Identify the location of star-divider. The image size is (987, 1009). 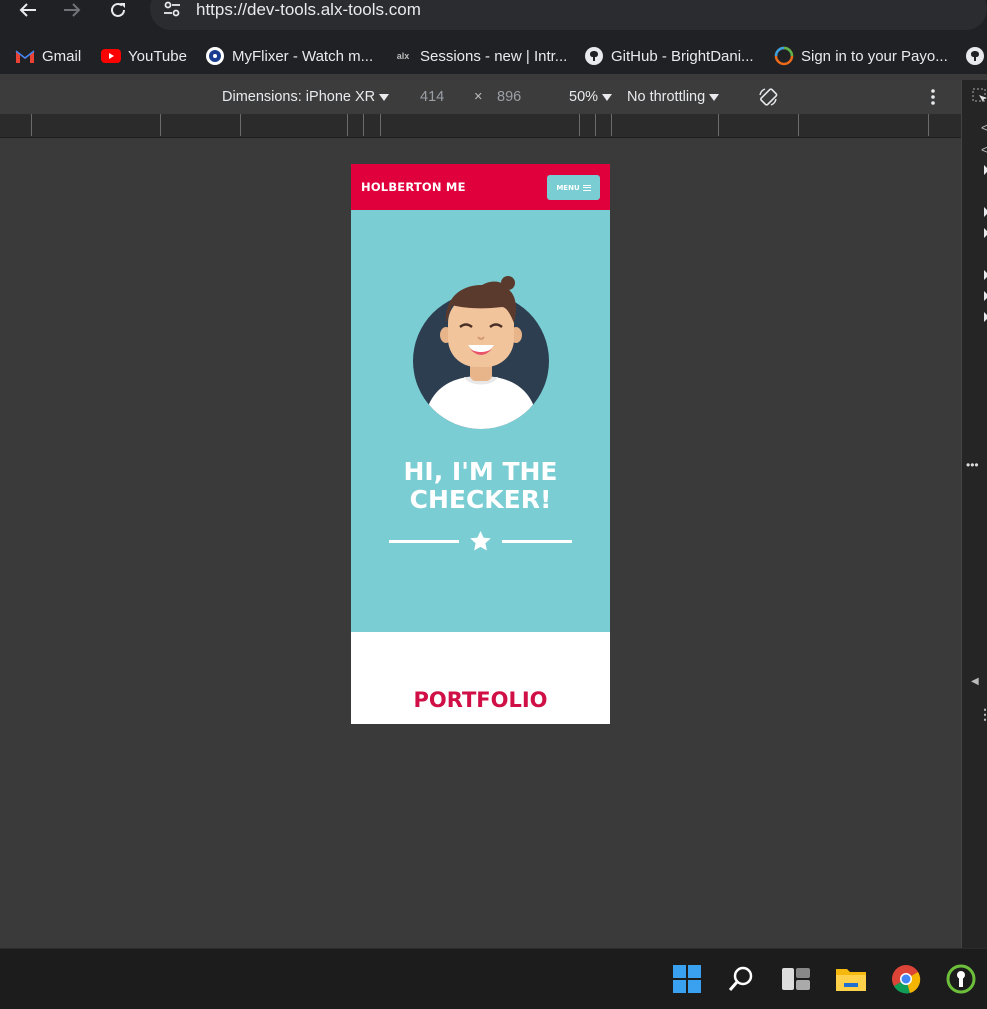
(480, 541).